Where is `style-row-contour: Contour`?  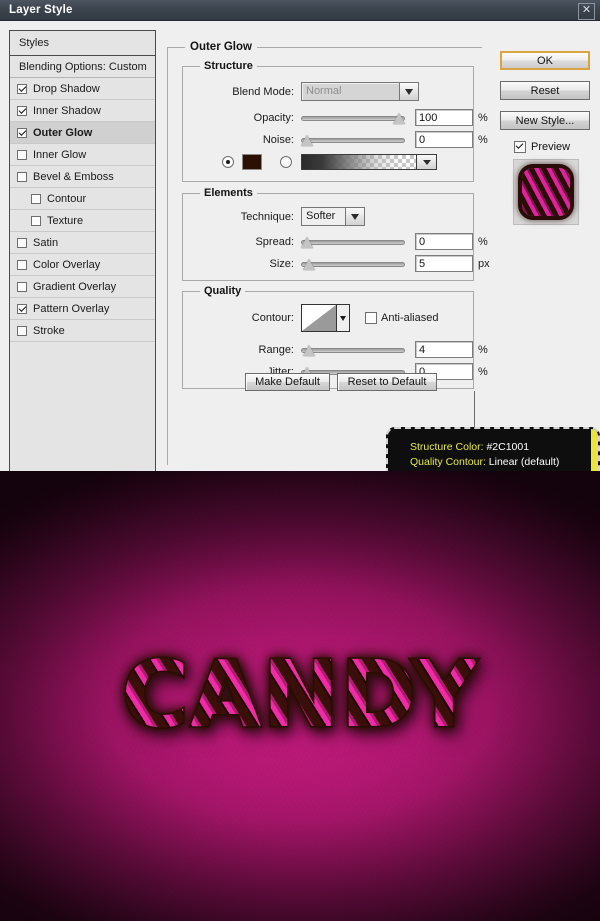
style-row-contour: Contour is located at coordinates (82, 199).